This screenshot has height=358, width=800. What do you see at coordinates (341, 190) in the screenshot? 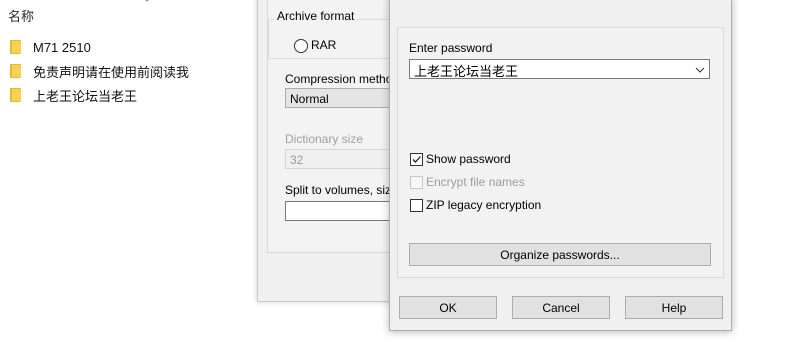
I see `split-volumes-label: Split to volumes, size` at bounding box center [341, 190].